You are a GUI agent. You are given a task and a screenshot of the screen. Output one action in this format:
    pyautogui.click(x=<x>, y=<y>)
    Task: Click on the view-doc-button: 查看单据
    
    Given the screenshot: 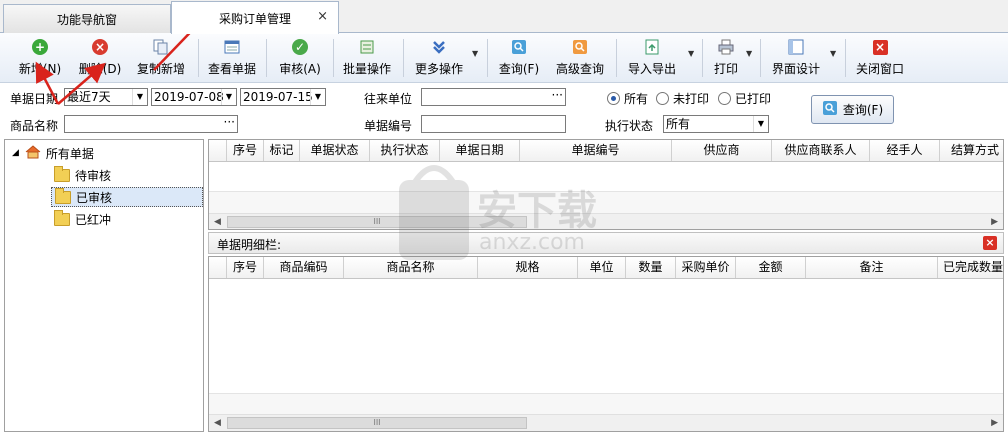 What is the action you would take?
    pyautogui.click(x=232, y=57)
    